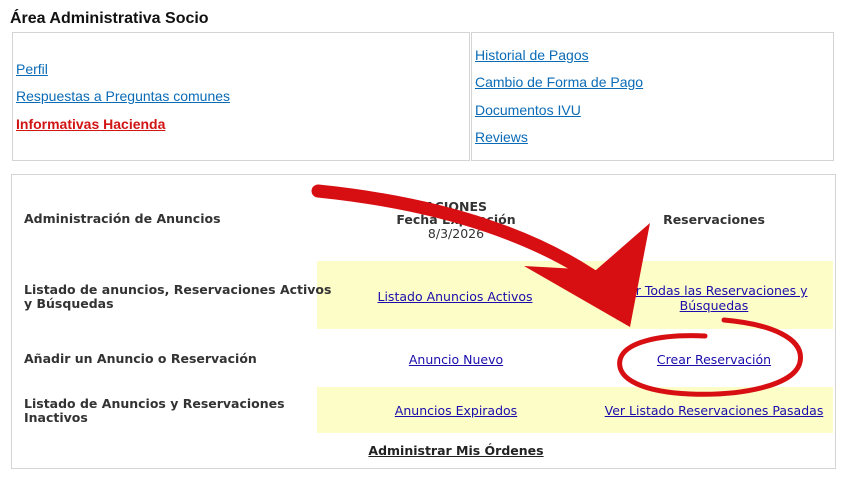  Describe the element at coordinates (123, 96) in the screenshot. I see `faq-link: Respuestas a Preguntas comunes` at that location.